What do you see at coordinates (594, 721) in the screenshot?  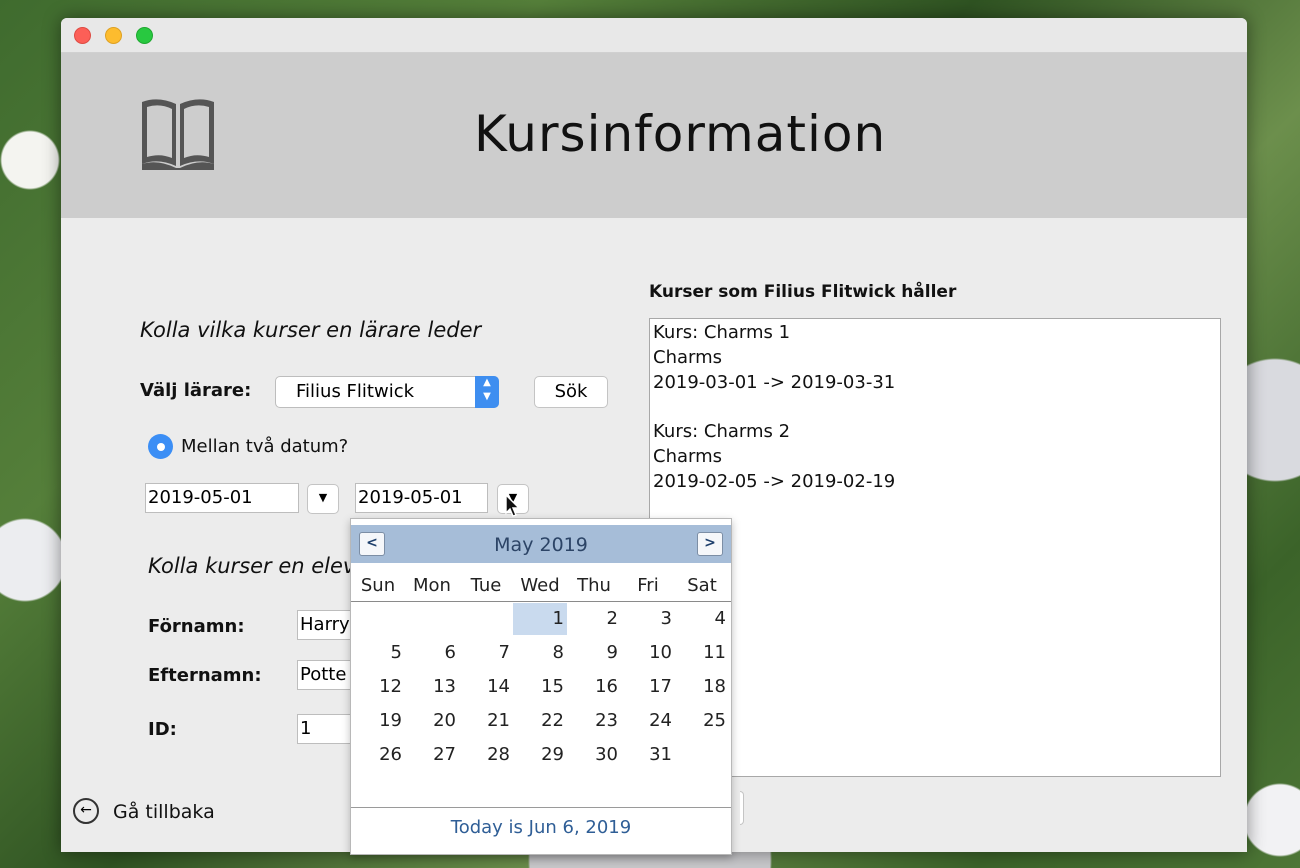 I see `calendar-day: 23` at bounding box center [594, 721].